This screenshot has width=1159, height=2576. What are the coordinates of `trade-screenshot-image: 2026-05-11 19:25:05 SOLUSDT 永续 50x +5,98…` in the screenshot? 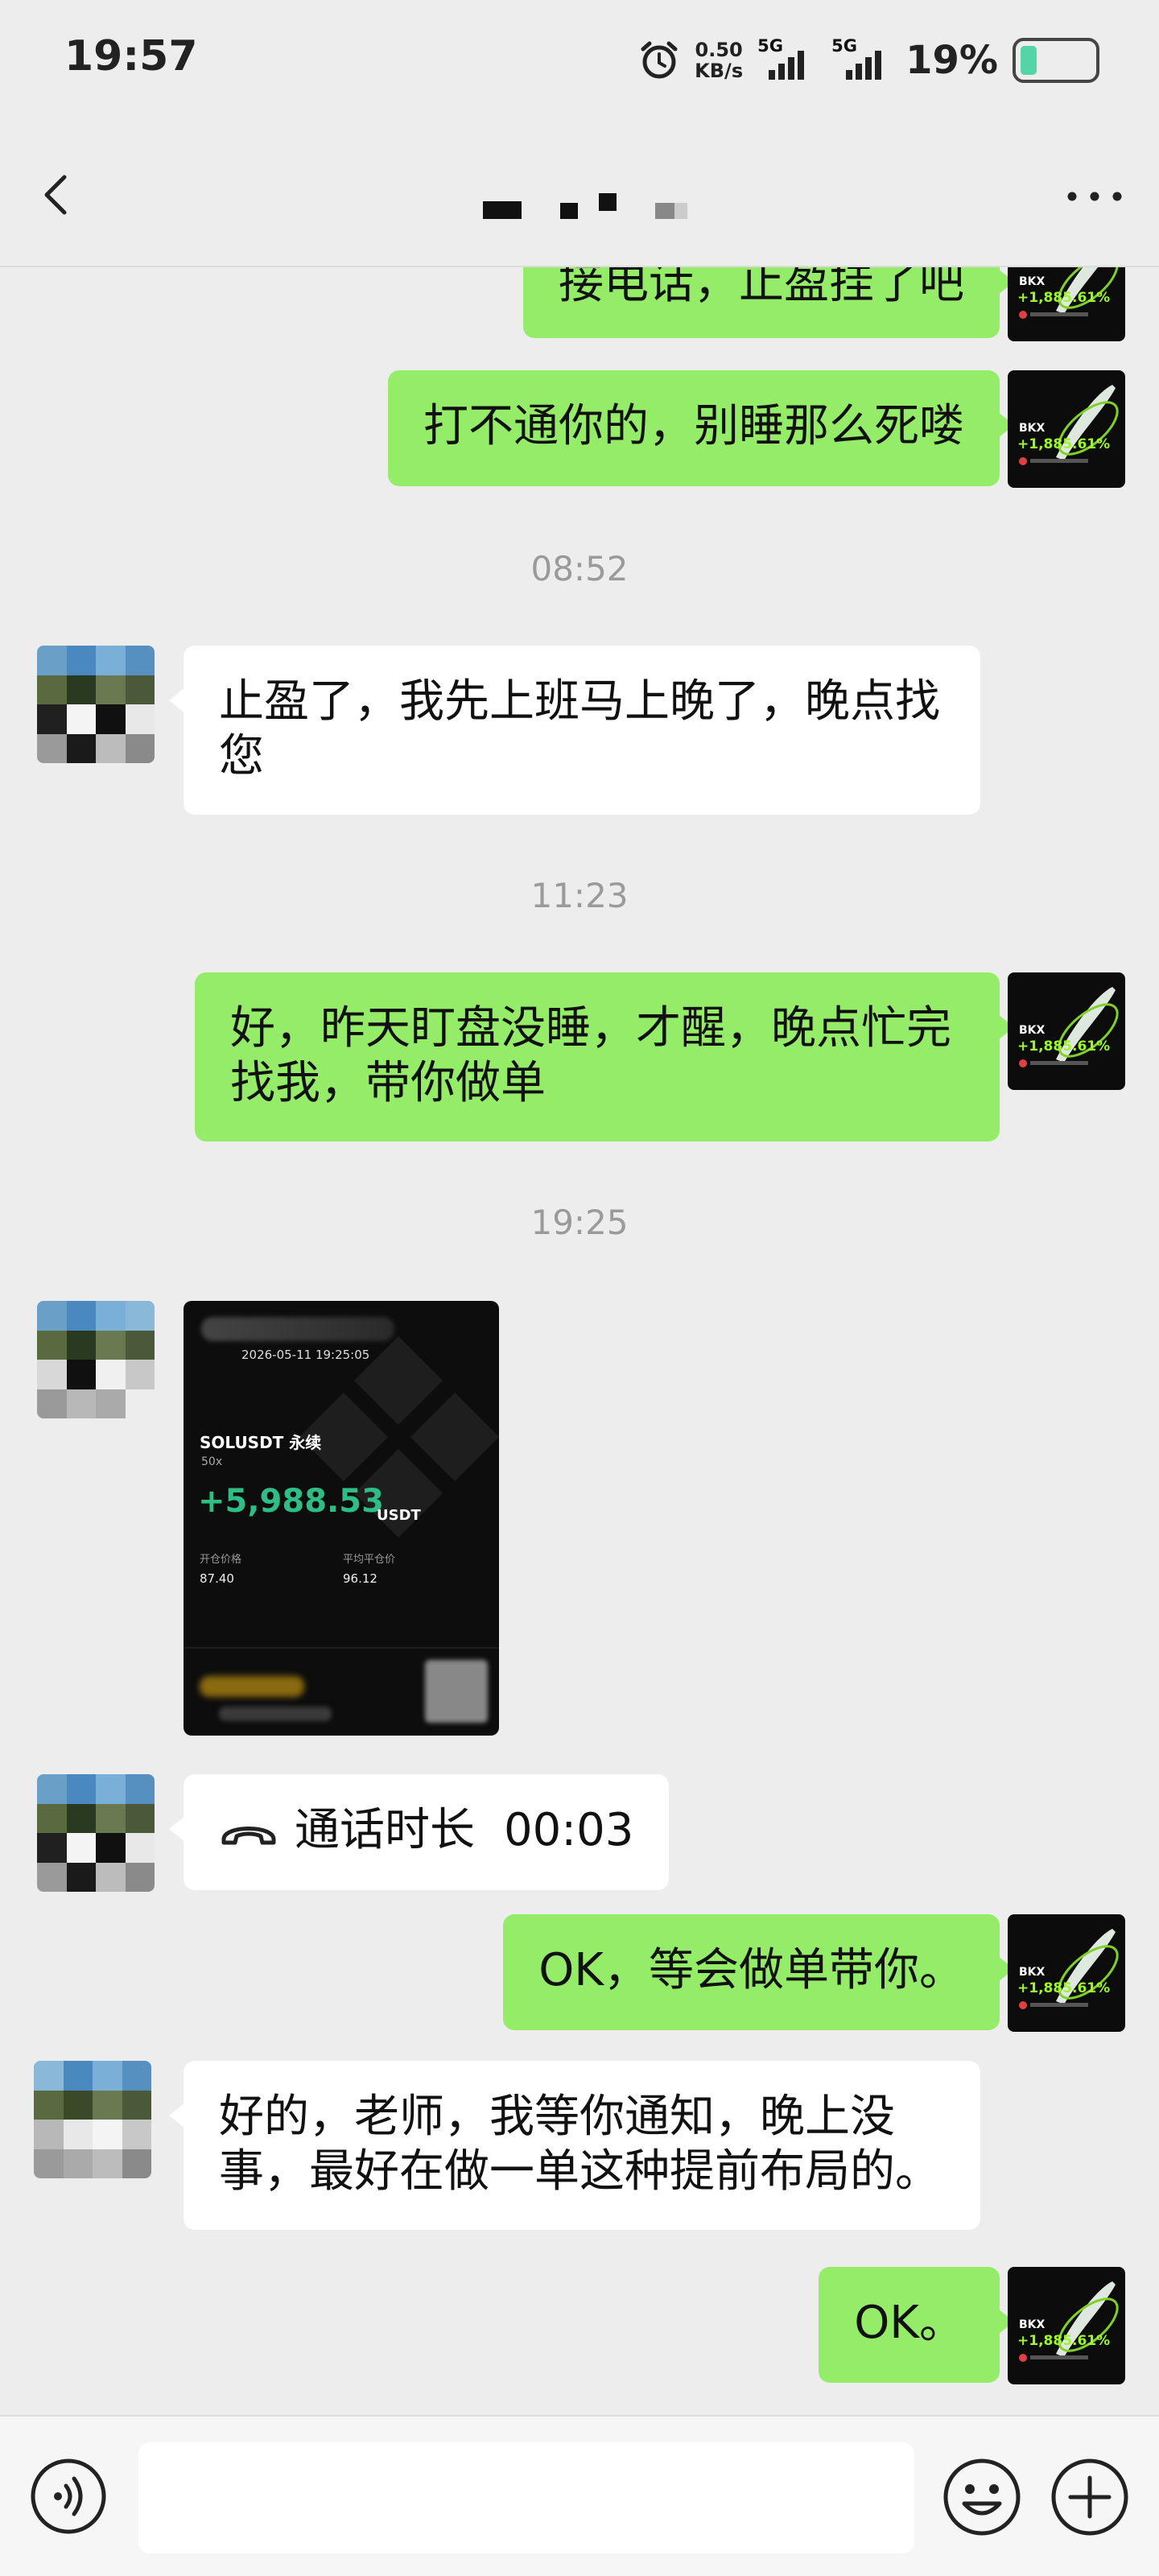 It's located at (341, 1518).